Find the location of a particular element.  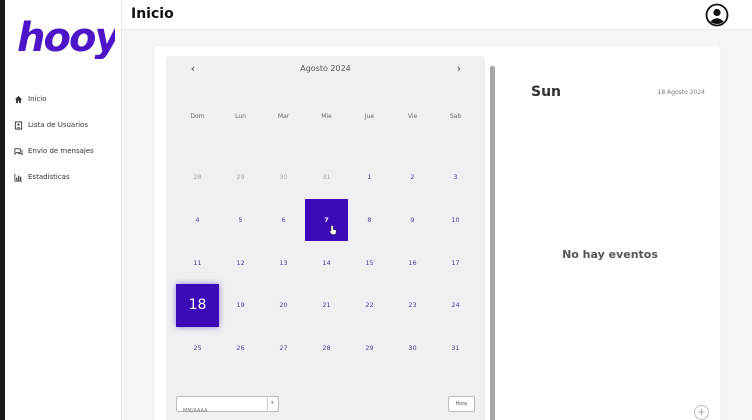

calendar-week: 28 29 30 31 1 2 3 is located at coordinates (326, 177).